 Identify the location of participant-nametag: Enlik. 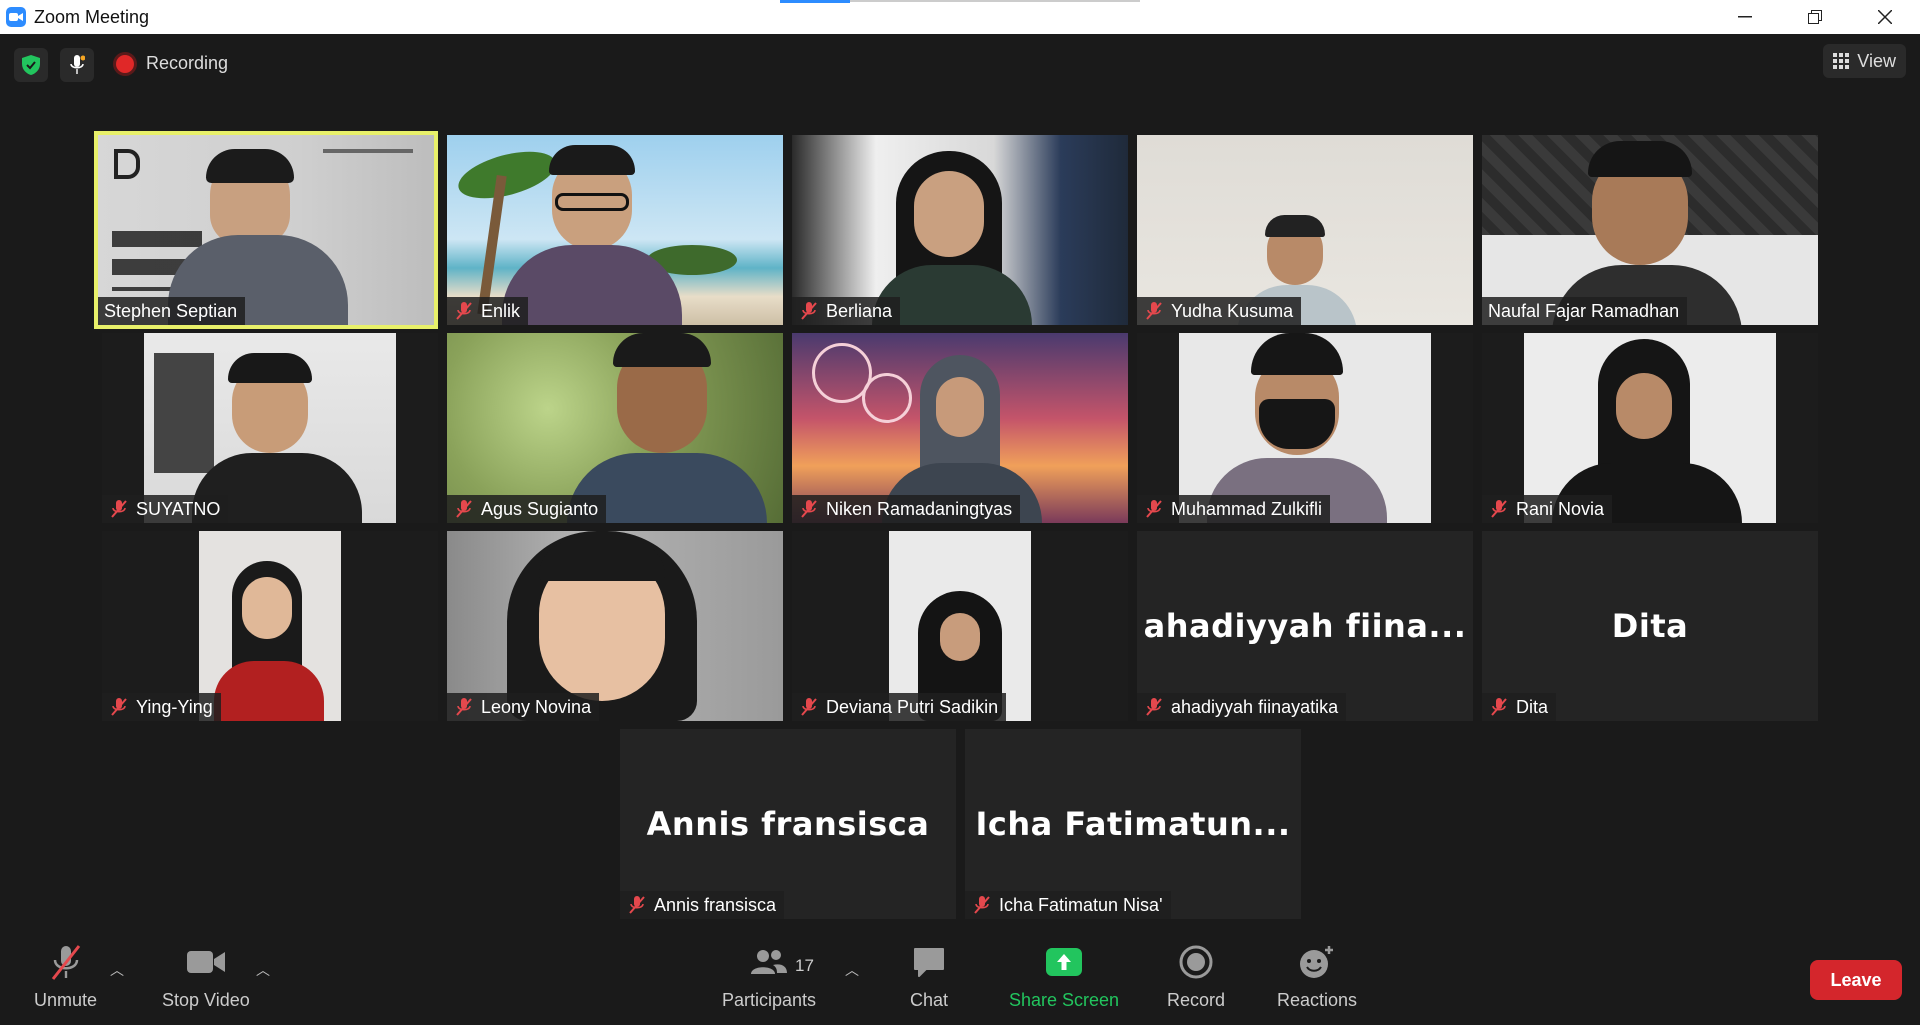
(488, 311).